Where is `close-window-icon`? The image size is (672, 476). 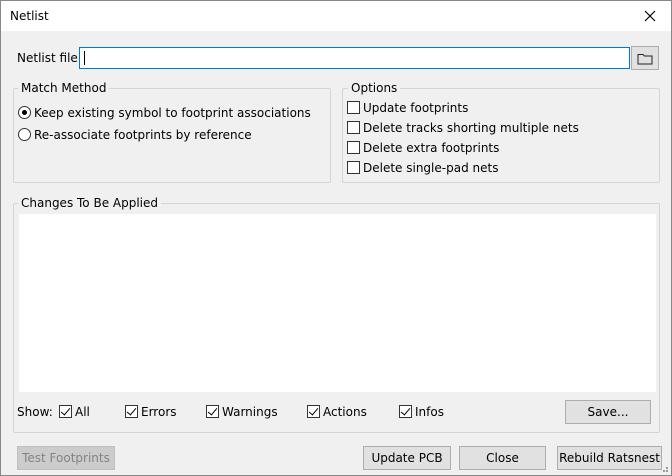 close-window-icon is located at coordinates (650, 16).